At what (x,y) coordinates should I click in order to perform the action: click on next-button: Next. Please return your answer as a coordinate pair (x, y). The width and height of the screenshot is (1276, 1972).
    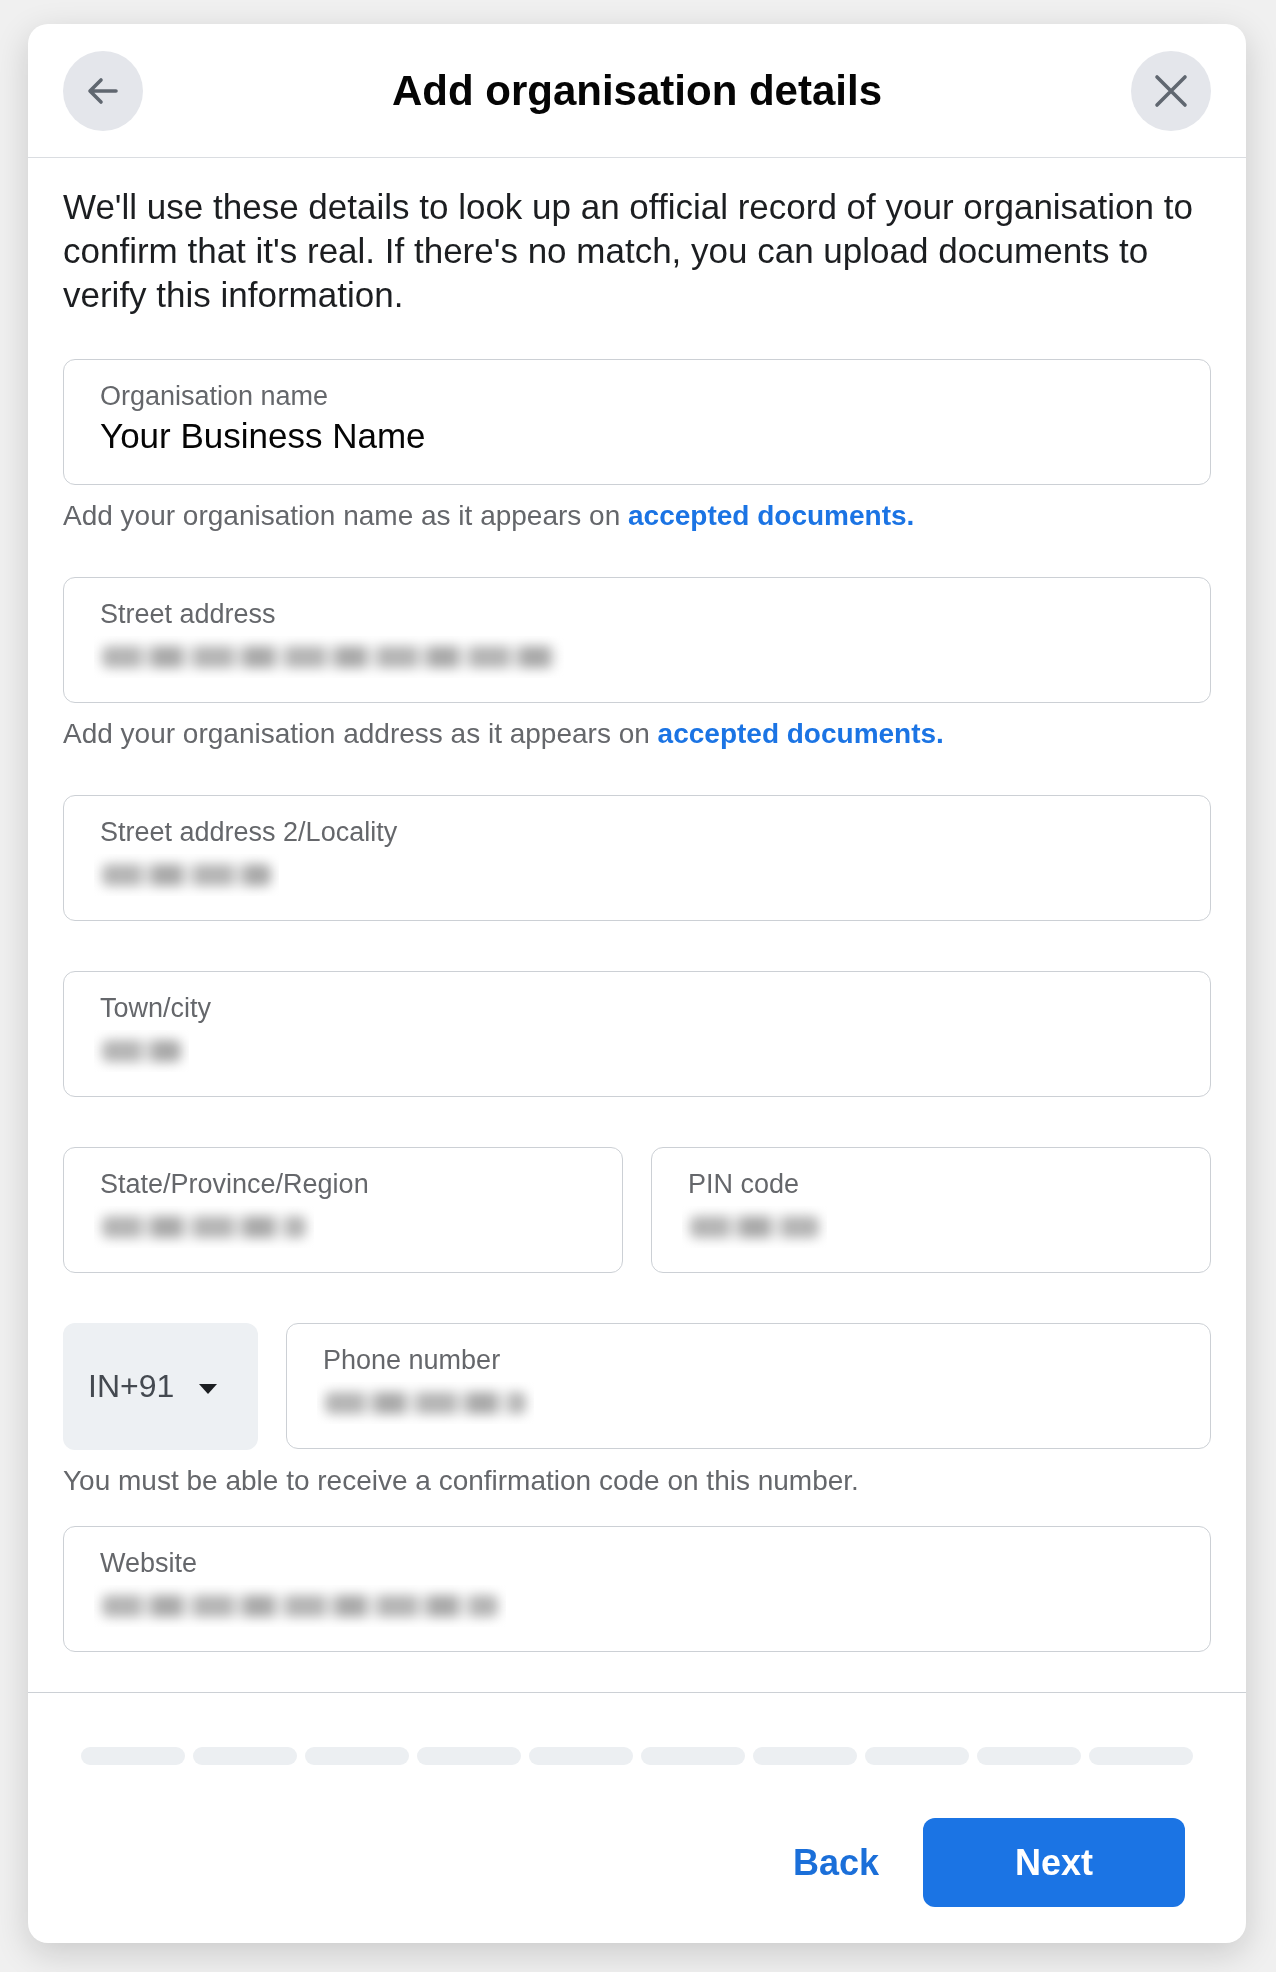
    Looking at the image, I should click on (1054, 1862).